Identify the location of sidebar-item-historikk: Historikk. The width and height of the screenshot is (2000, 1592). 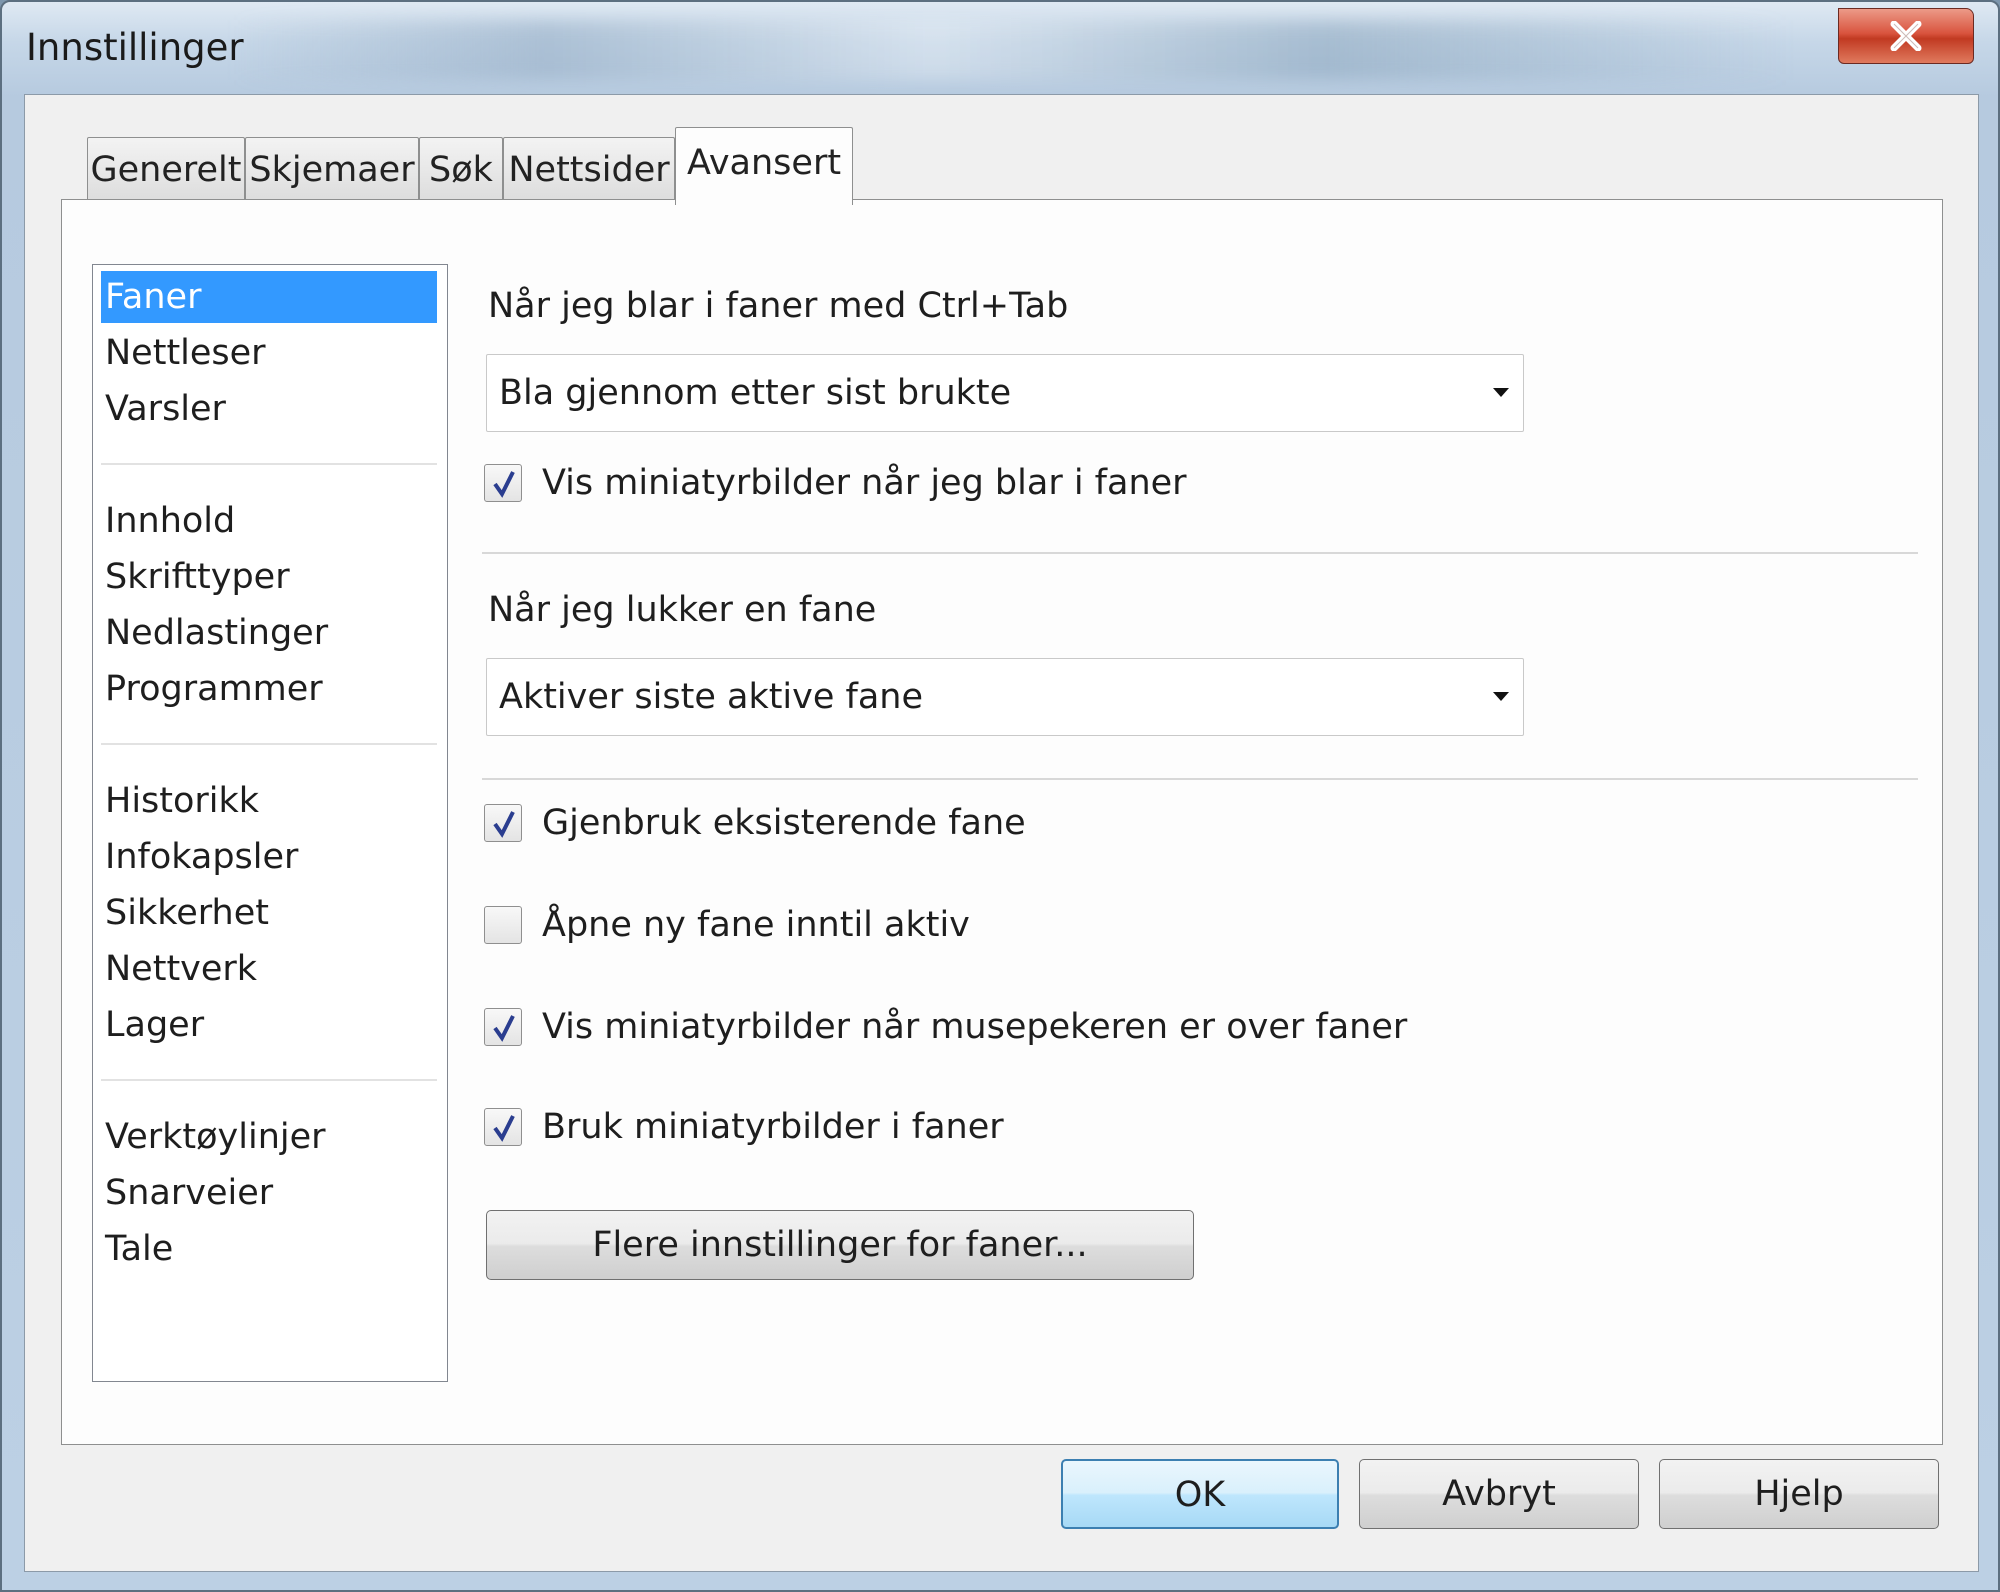
(269, 801).